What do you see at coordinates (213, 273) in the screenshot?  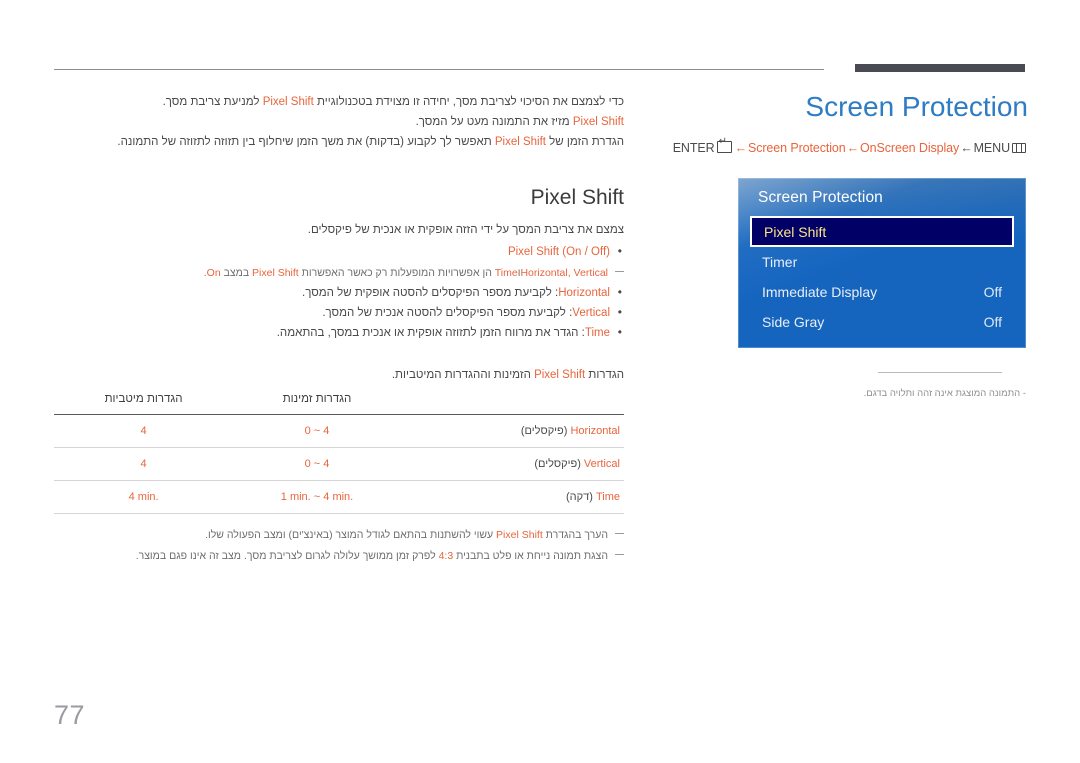 I see `note-highlight-4: On` at bounding box center [213, 273].